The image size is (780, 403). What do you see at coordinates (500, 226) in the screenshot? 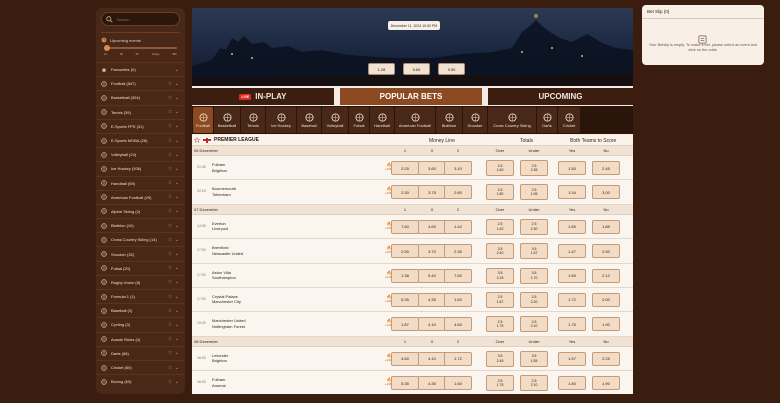
I see `odd-button-over: 2.5 1.62` at bounding box center [500, 226].